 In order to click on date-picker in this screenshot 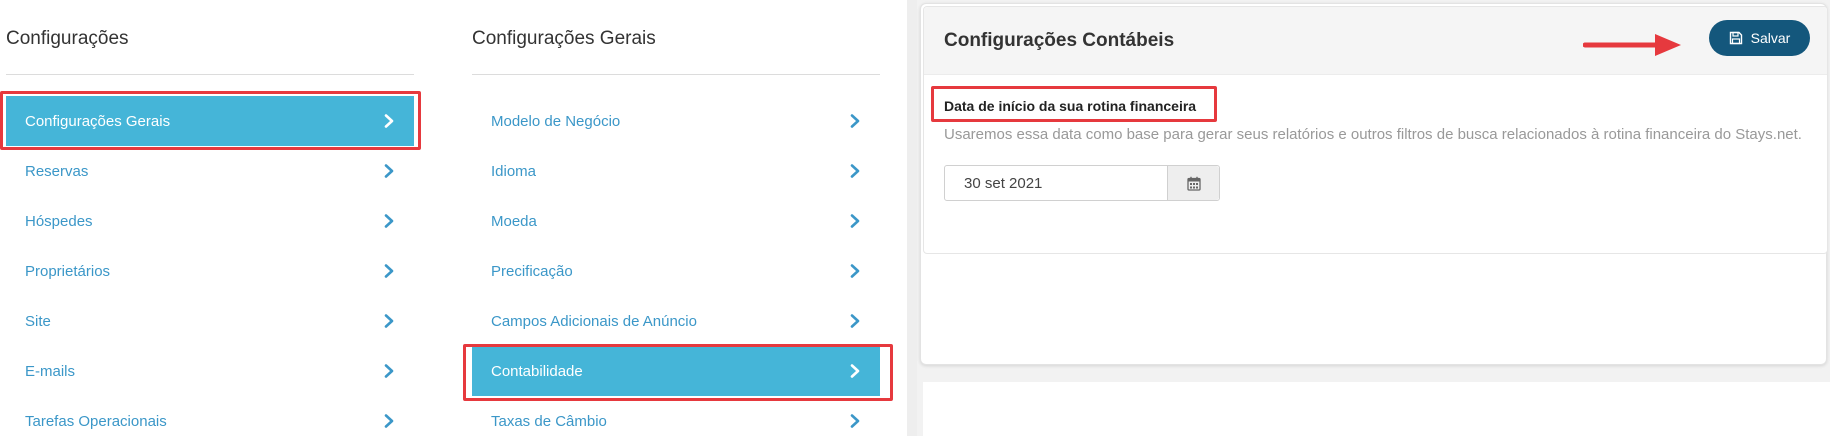, I will do `click(1082, 183)`.